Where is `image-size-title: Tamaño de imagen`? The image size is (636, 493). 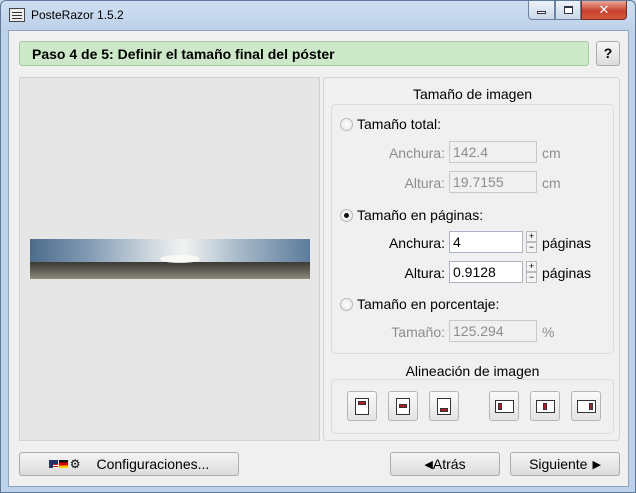 image-size-title: Tamaño de imagen is located at coordinates (472, 94).